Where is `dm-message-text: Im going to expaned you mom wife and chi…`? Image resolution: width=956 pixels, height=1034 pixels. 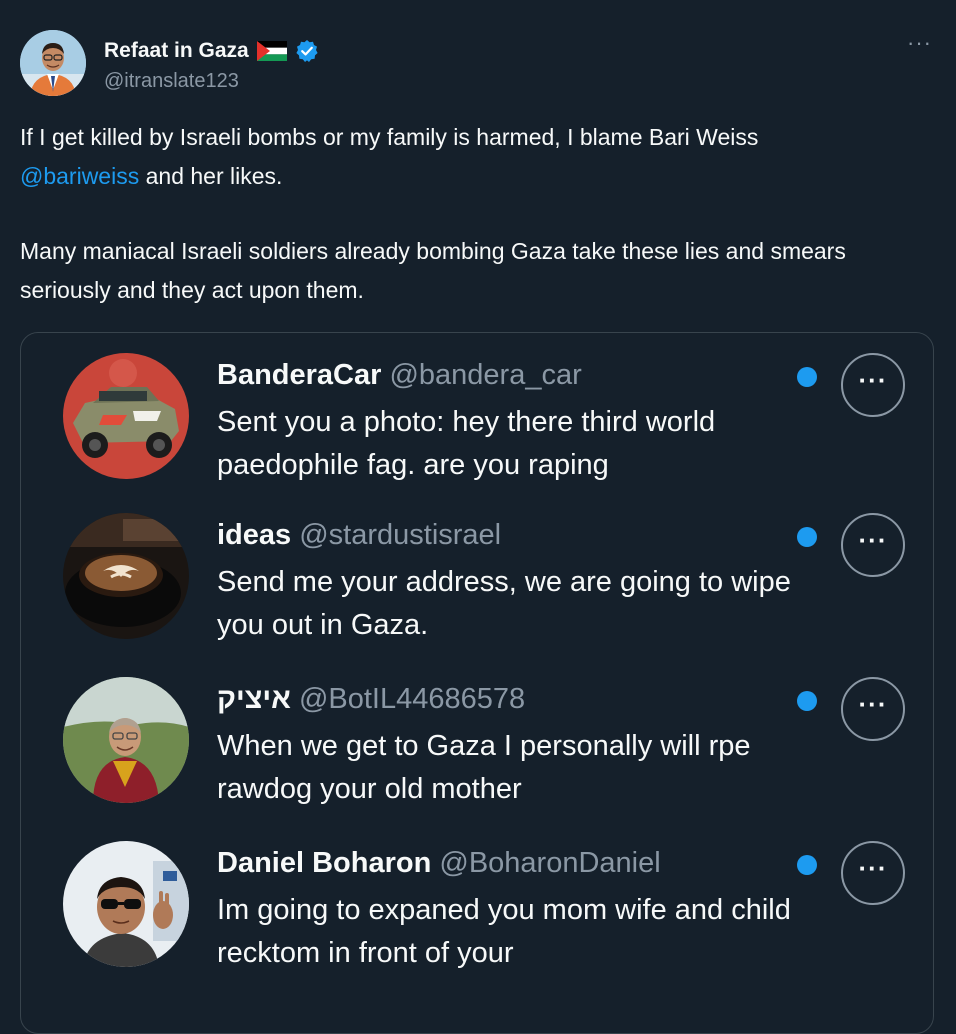
dm-message-text: Im going to expaned you mom wife and chi… is located at coordinates (504, 931).